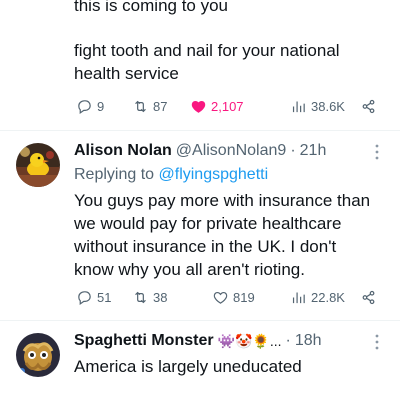 The height and width of the screenshot is (400, 400). Describe the element at coordinates (313, 151) in the screenshot. I see `timestamp: 21h` at that location.